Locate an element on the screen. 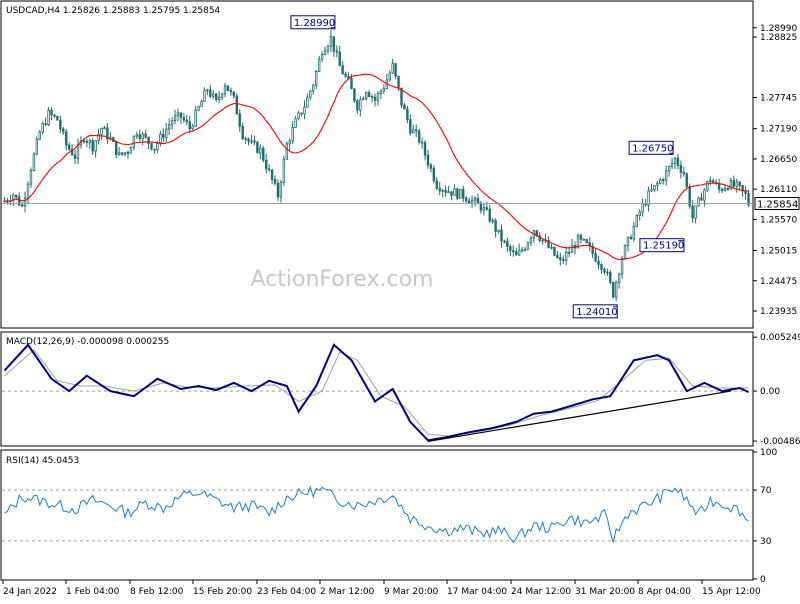  time-tick-label: 31 Mar 20:00 is located at coordinates (605, 592).